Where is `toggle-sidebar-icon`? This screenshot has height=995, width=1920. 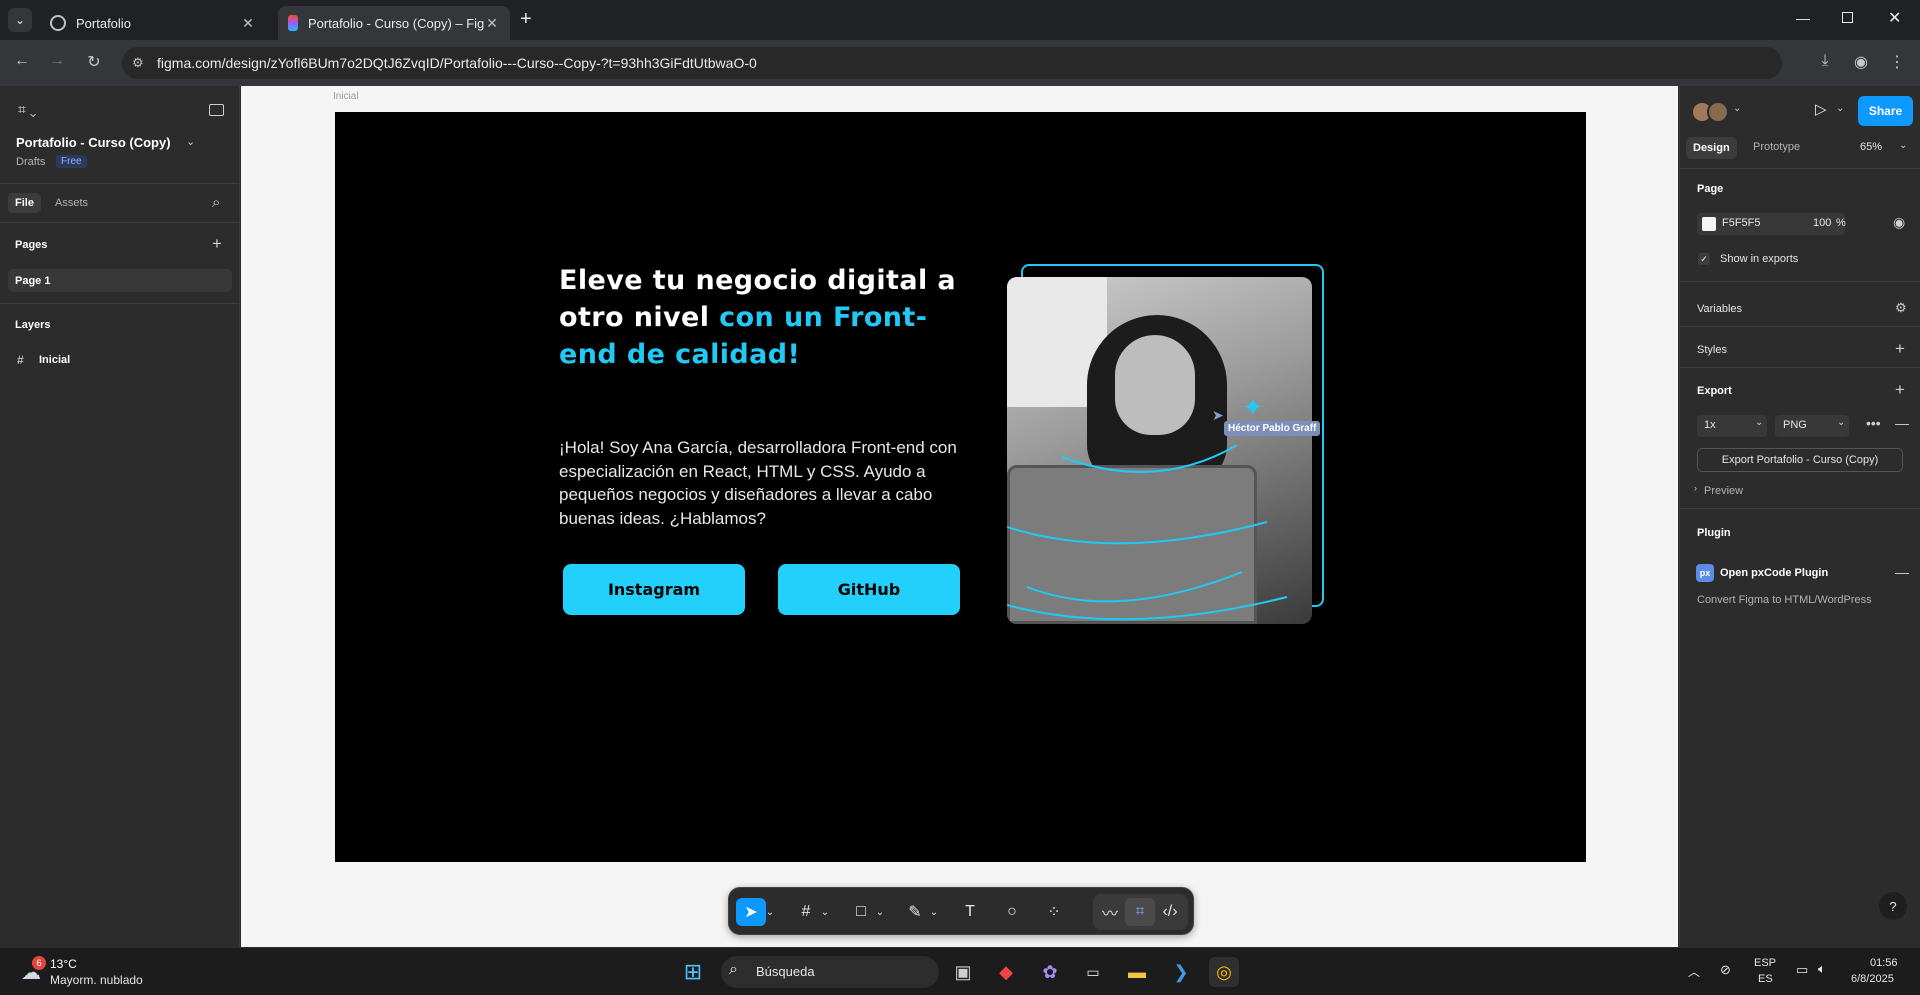 toggle-sidebar-icon is located at coordinates (216, 110).